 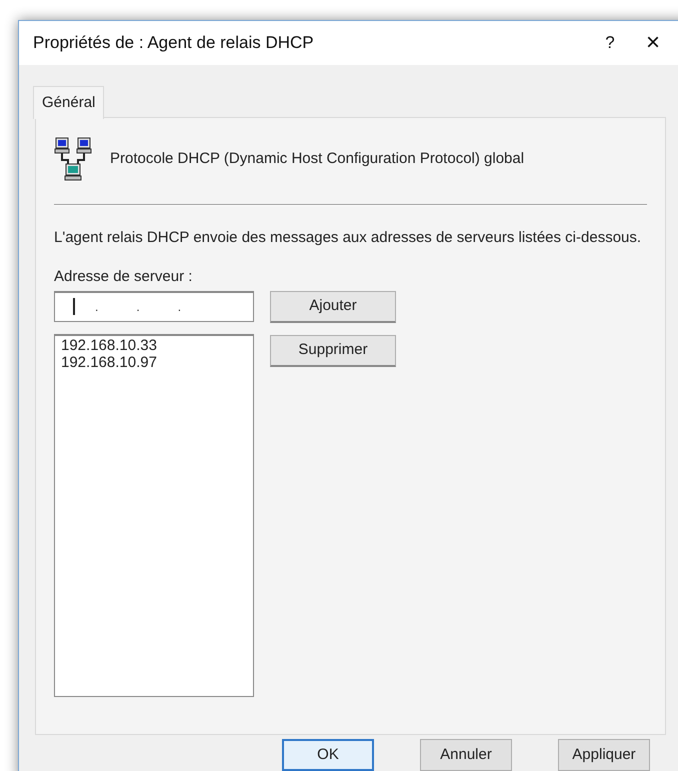 What do you see at coordinates (610, 43) in the screenshot?
I see `help-button: ?` at bounding box center [610, 43].